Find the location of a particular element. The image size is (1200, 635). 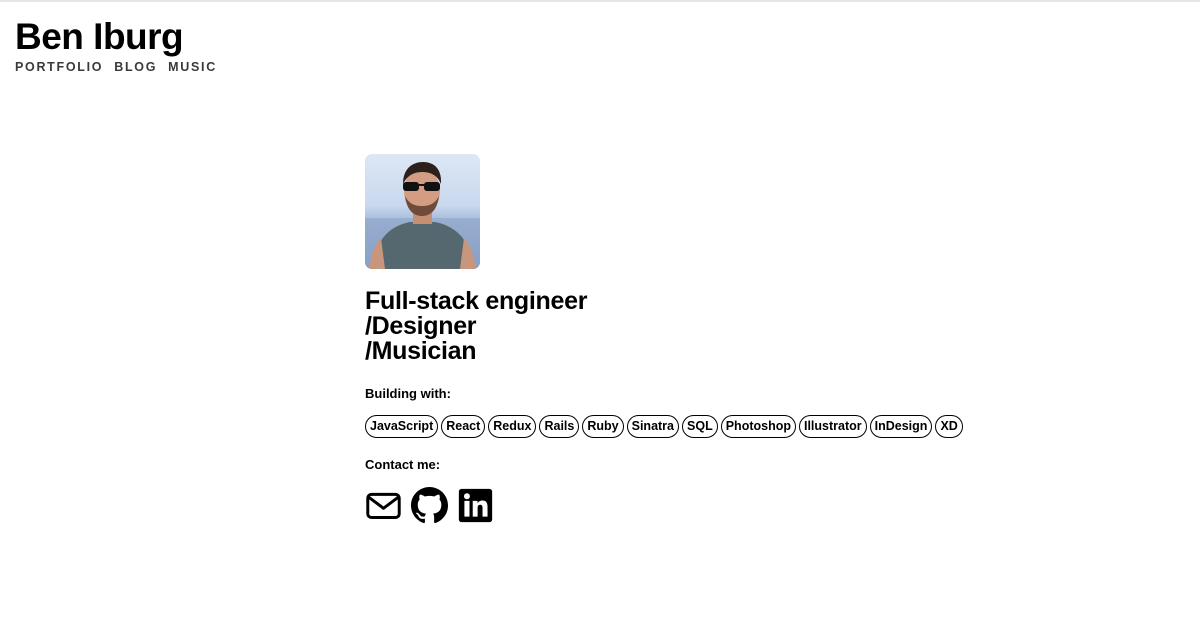

avatar-photo is located at coordinates (422, 211).